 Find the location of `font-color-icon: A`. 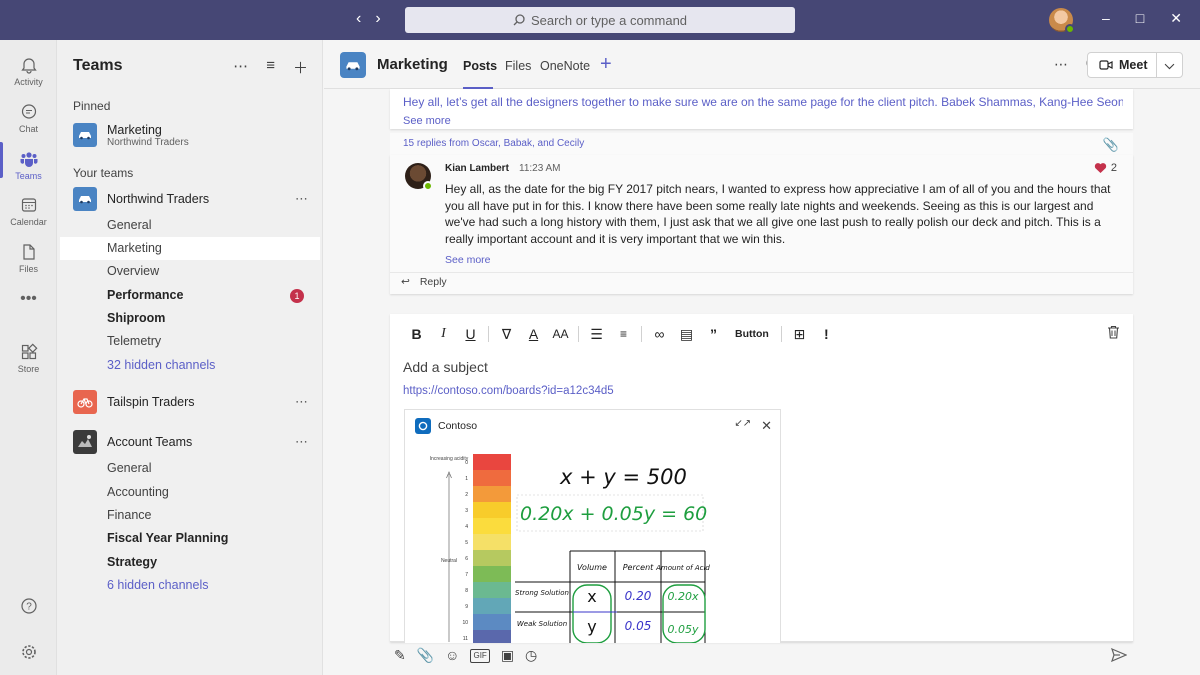

font-color-icon: A is located at coordinates (533, 334).